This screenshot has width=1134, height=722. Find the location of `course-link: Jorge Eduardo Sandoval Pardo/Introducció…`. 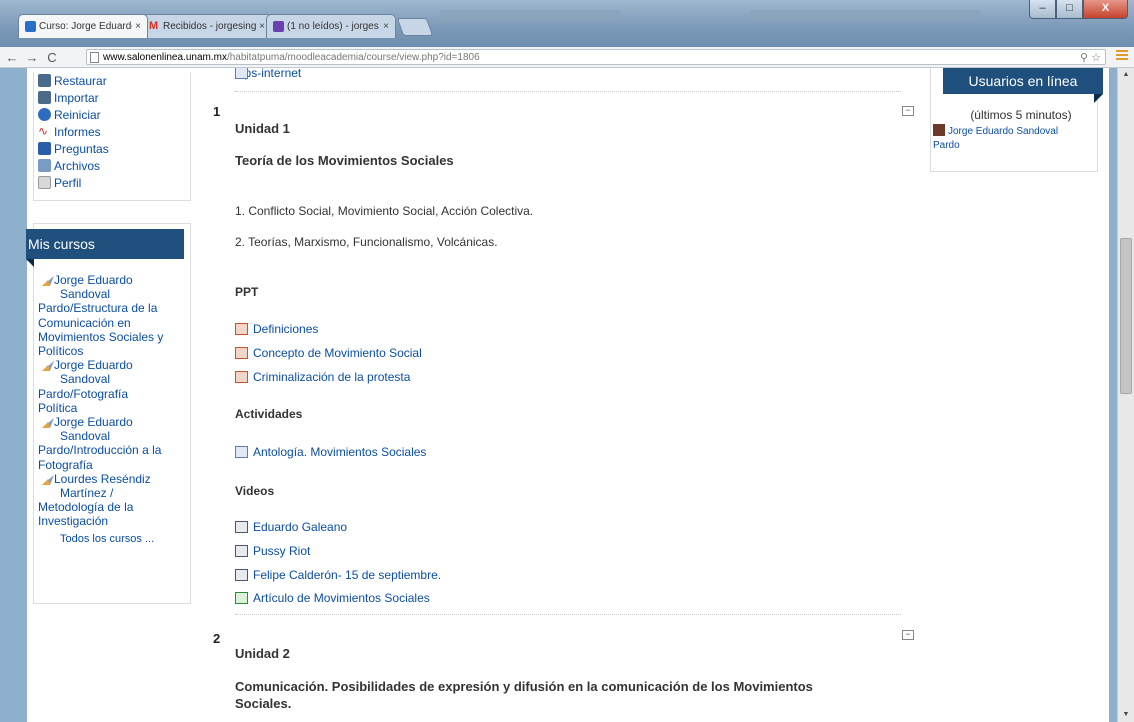

course-link: Jorge Eduardo Sandoval Pardo/Introducció… is located at coordinates (114, 443).